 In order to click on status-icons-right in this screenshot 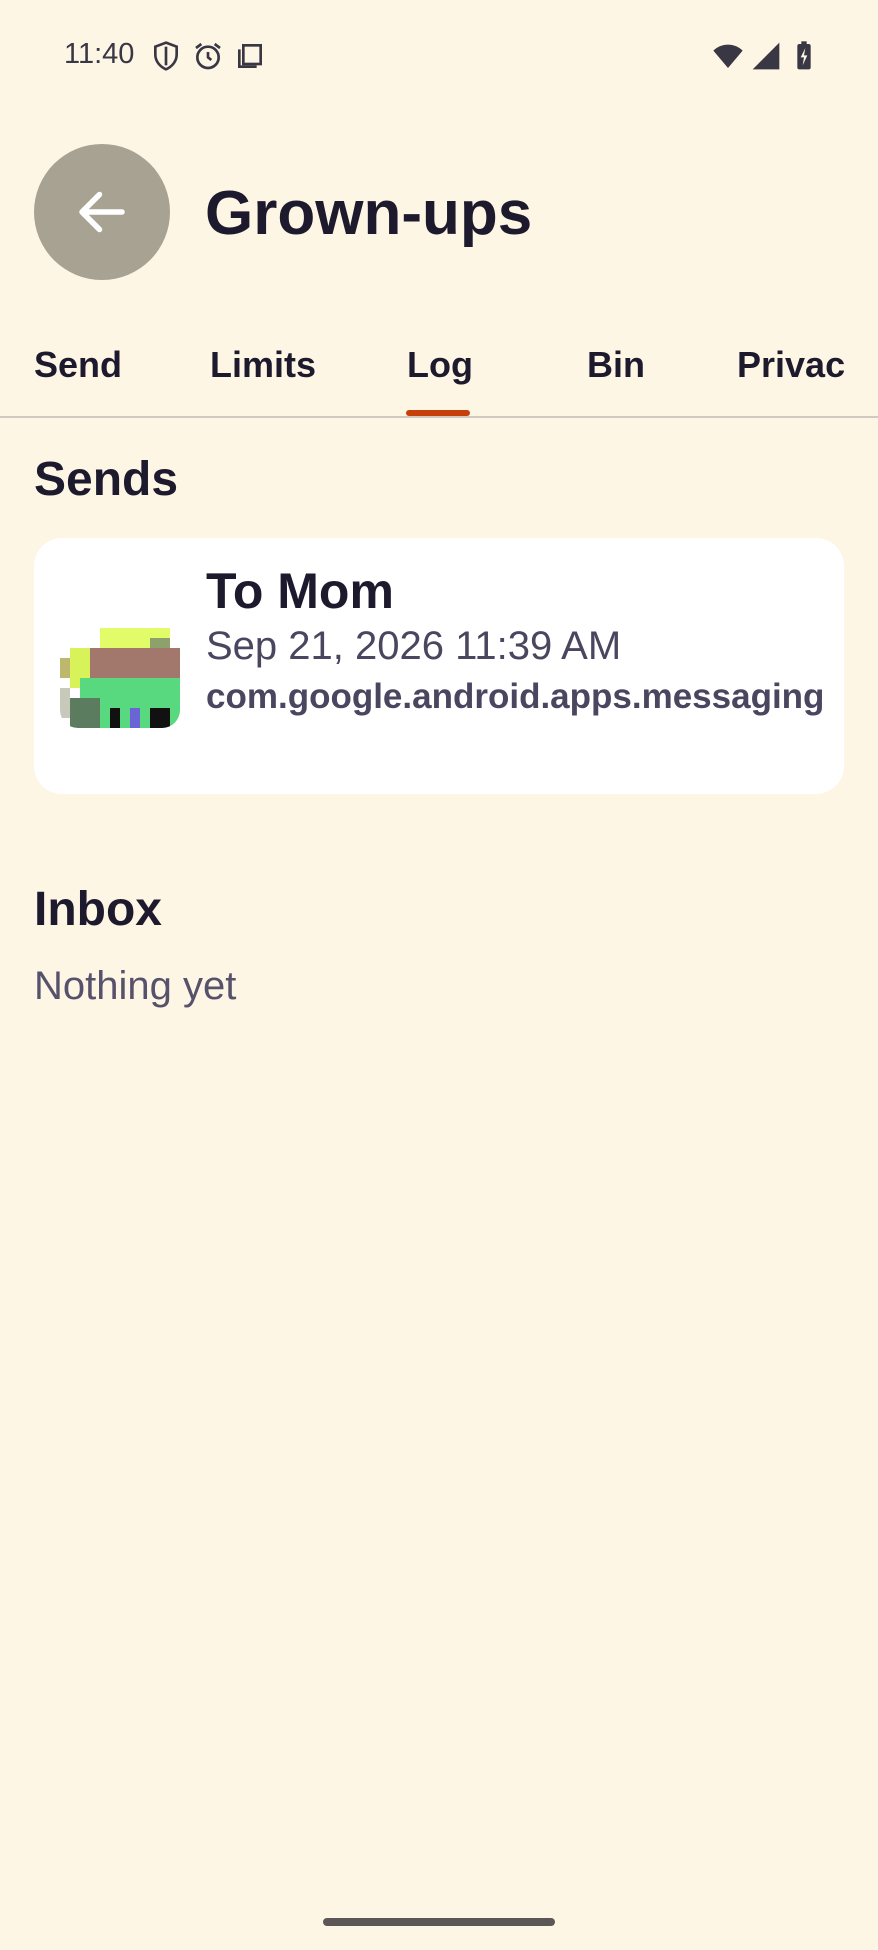, I will do `click(766, 56)`.